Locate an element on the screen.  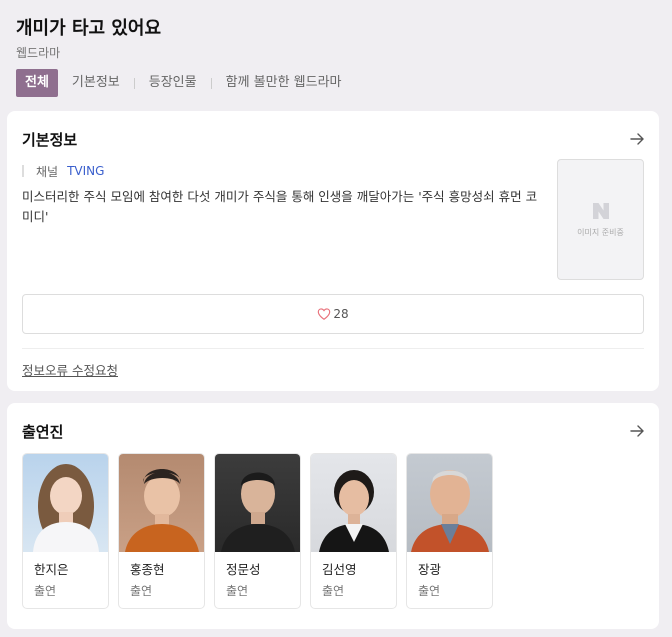
cast-name: 김선영 is located at coordinates (339, 569).